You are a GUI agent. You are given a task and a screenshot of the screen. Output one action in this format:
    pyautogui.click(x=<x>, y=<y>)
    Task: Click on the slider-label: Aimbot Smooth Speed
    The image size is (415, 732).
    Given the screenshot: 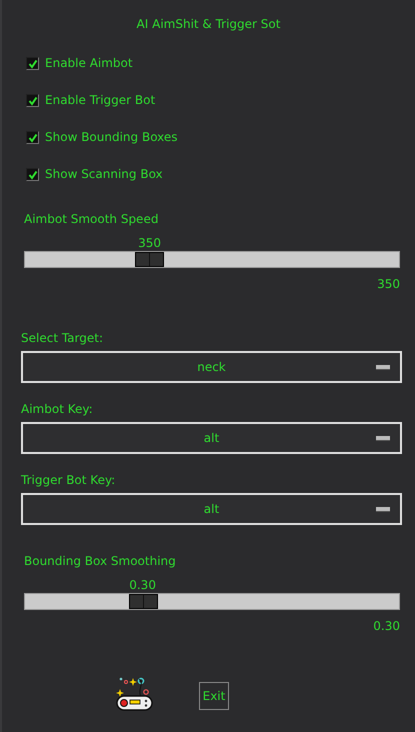 What is the action you would take?
    pyautogui.click(x=92, y=219)
    